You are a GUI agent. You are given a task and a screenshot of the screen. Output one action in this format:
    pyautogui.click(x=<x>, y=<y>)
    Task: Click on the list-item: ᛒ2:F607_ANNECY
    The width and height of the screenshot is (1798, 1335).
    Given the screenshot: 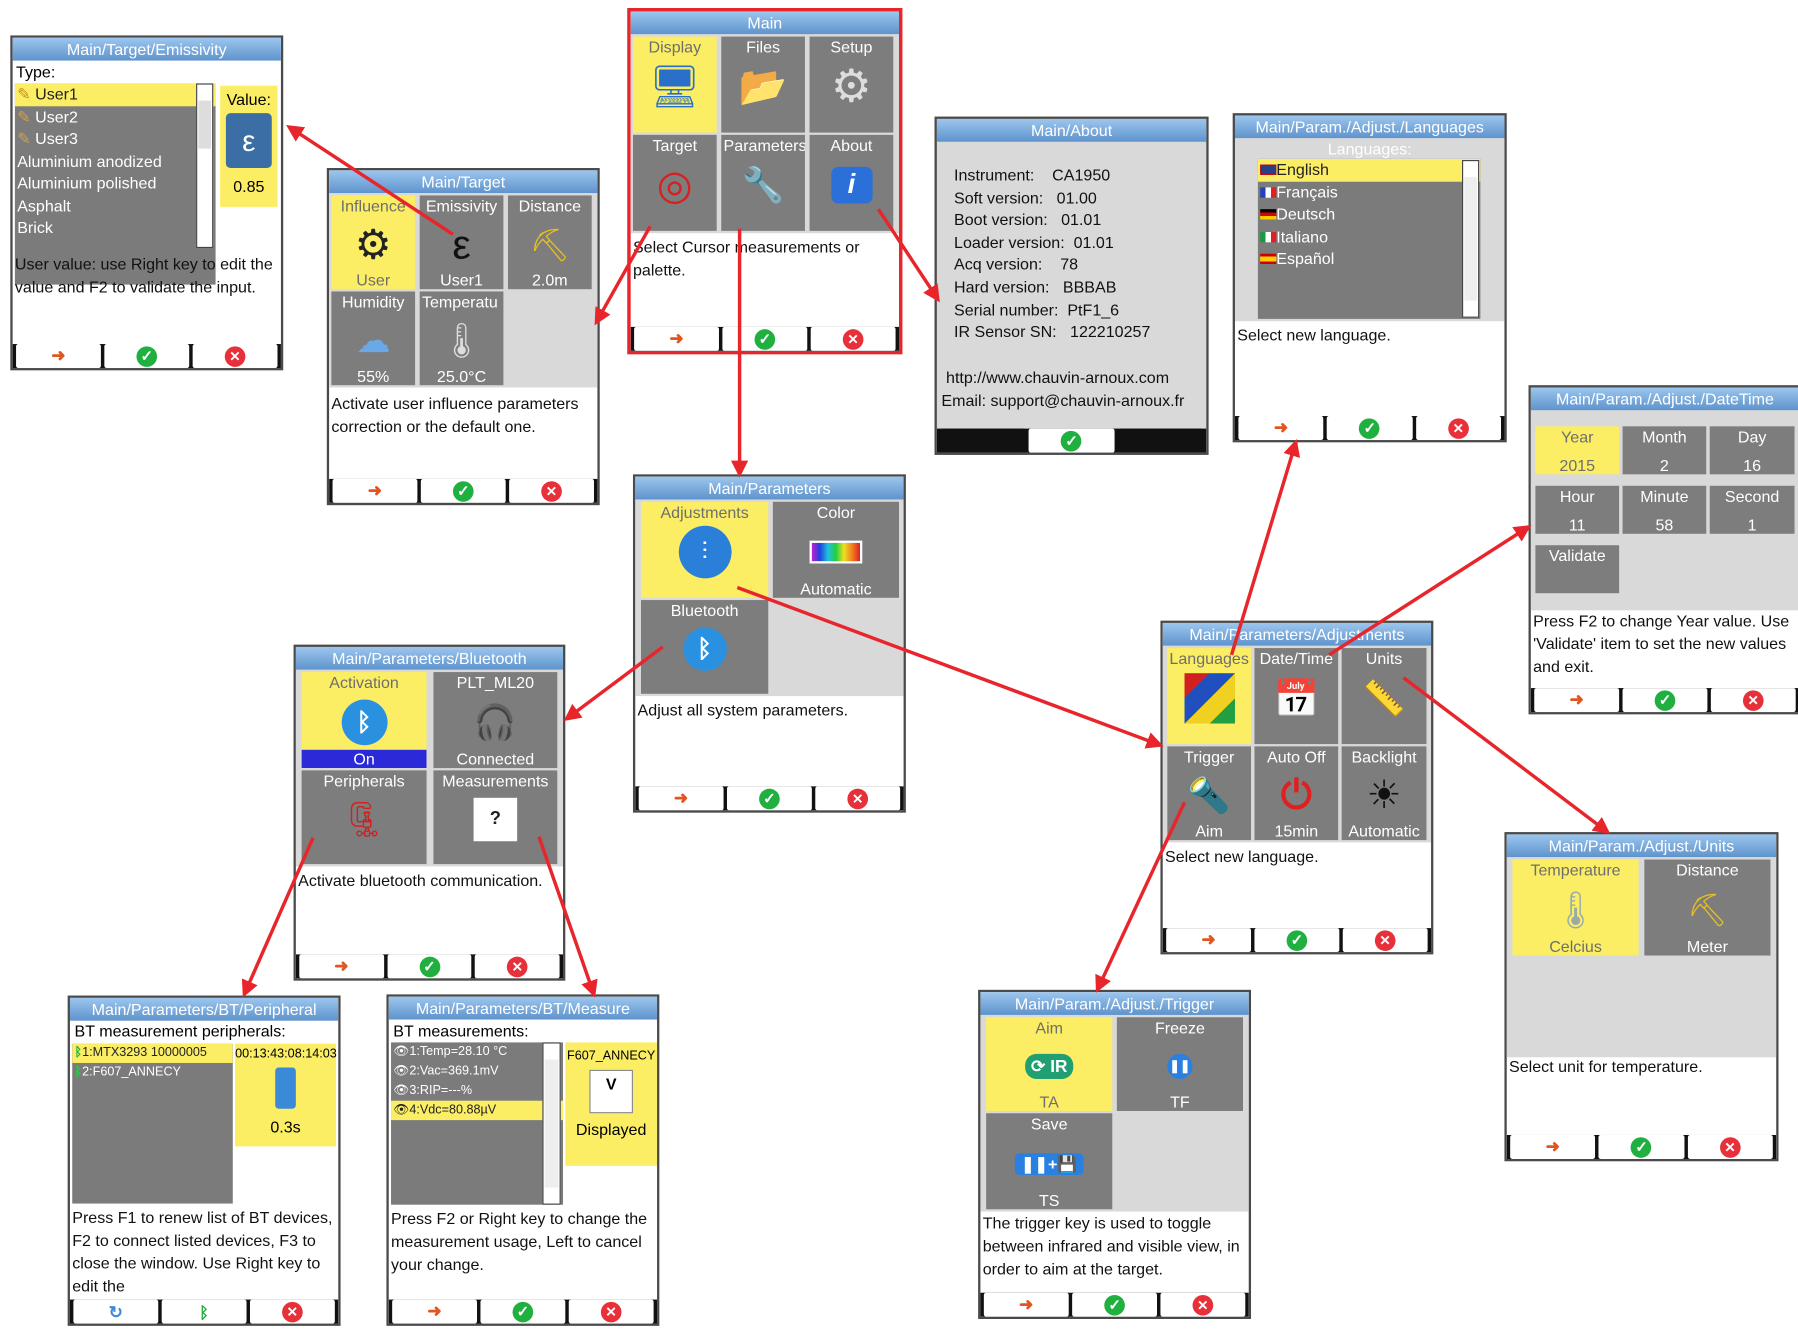 What is the action you would take?
    pyautogui.click(x=152, y=1072)
    